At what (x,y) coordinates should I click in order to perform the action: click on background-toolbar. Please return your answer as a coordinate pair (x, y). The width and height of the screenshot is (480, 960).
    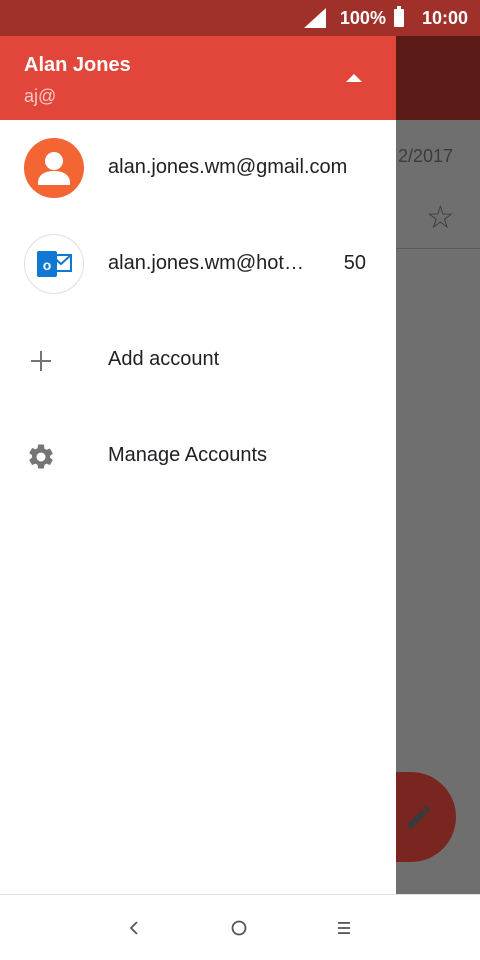
    Looking at the image, I should click on (438, 78).